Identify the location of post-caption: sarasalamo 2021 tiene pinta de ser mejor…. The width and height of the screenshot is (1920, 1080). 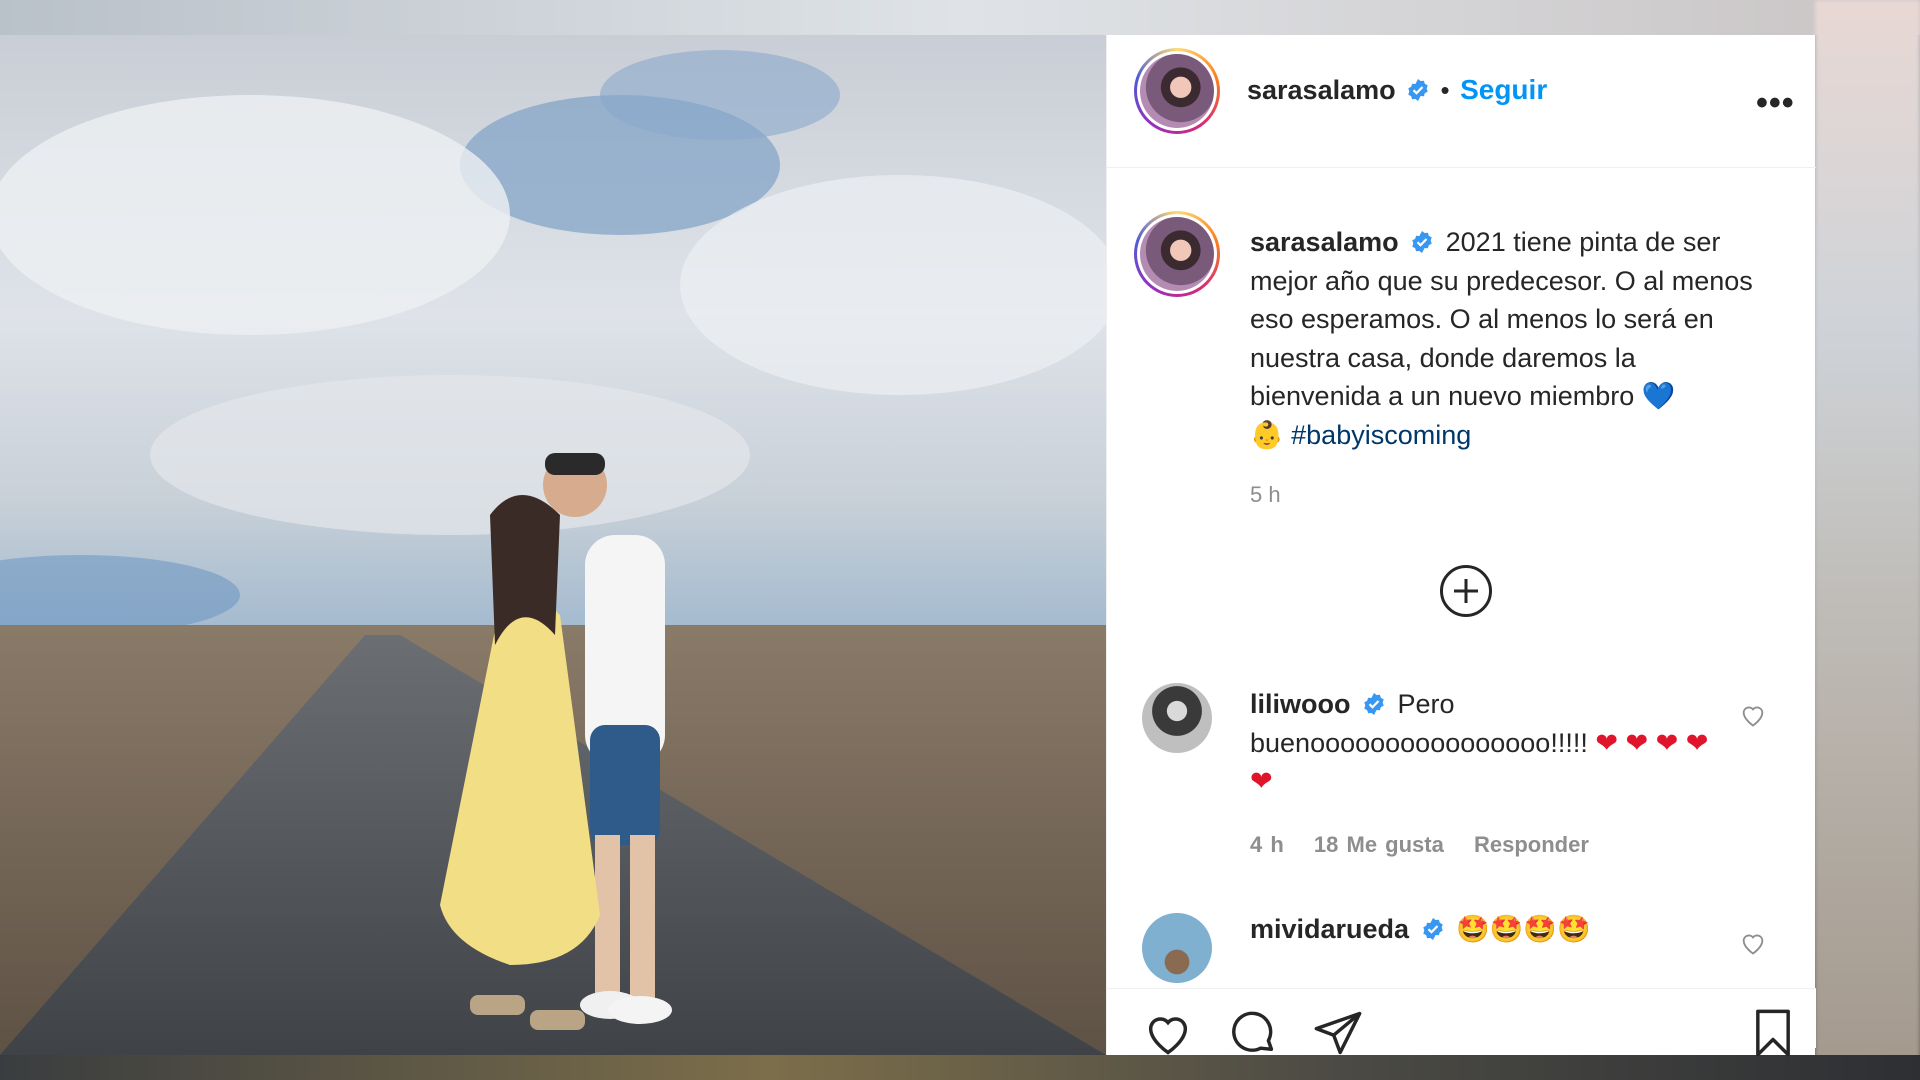
(1510, 338).